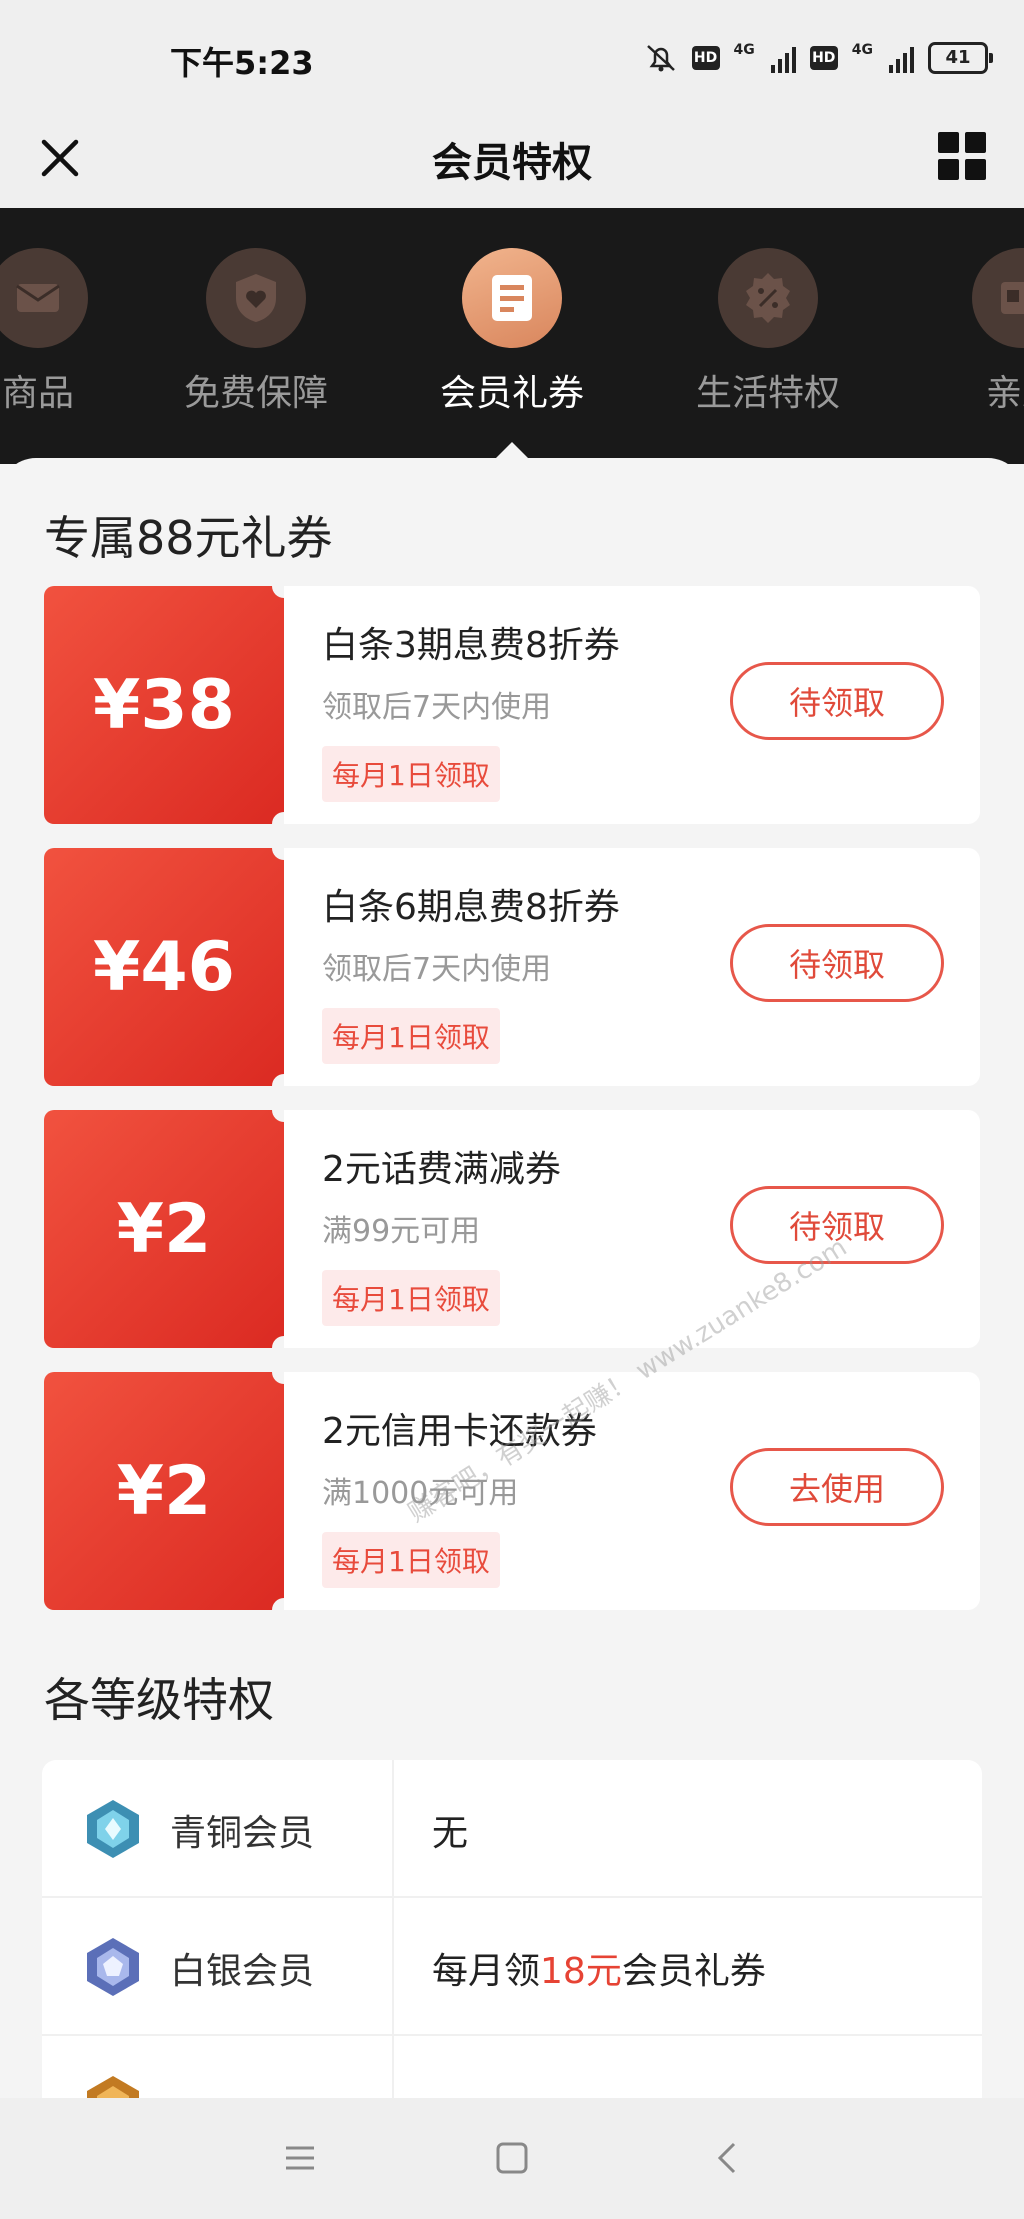  I want to click on tab-label: 会员礼券, so click(511, 393).